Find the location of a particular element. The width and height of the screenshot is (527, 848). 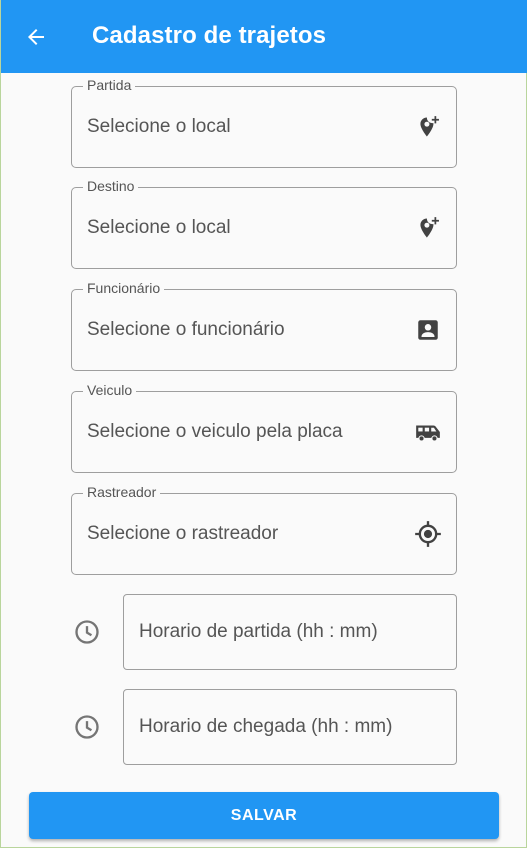

partida-label: Partida is located at coordinates (109, 85).